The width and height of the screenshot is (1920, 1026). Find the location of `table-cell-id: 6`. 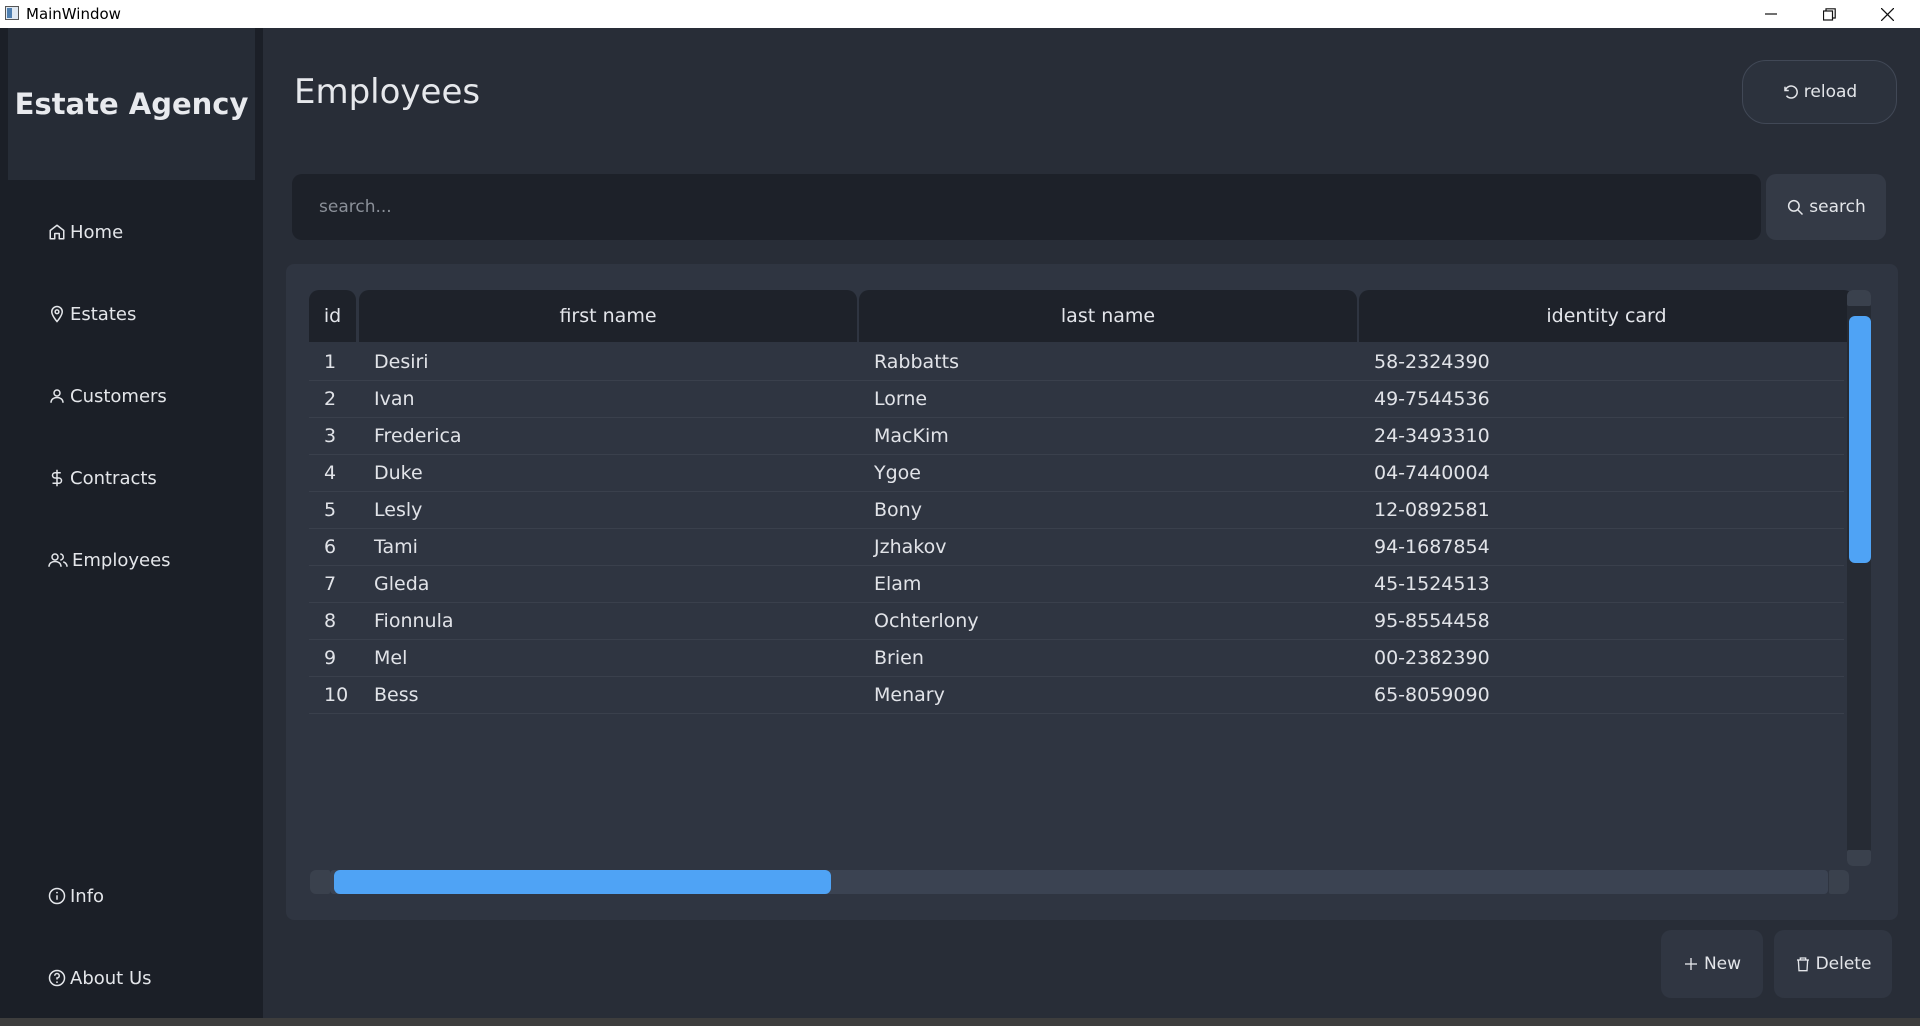

table-cell-id: 6 is located at coordinates (330, 547).